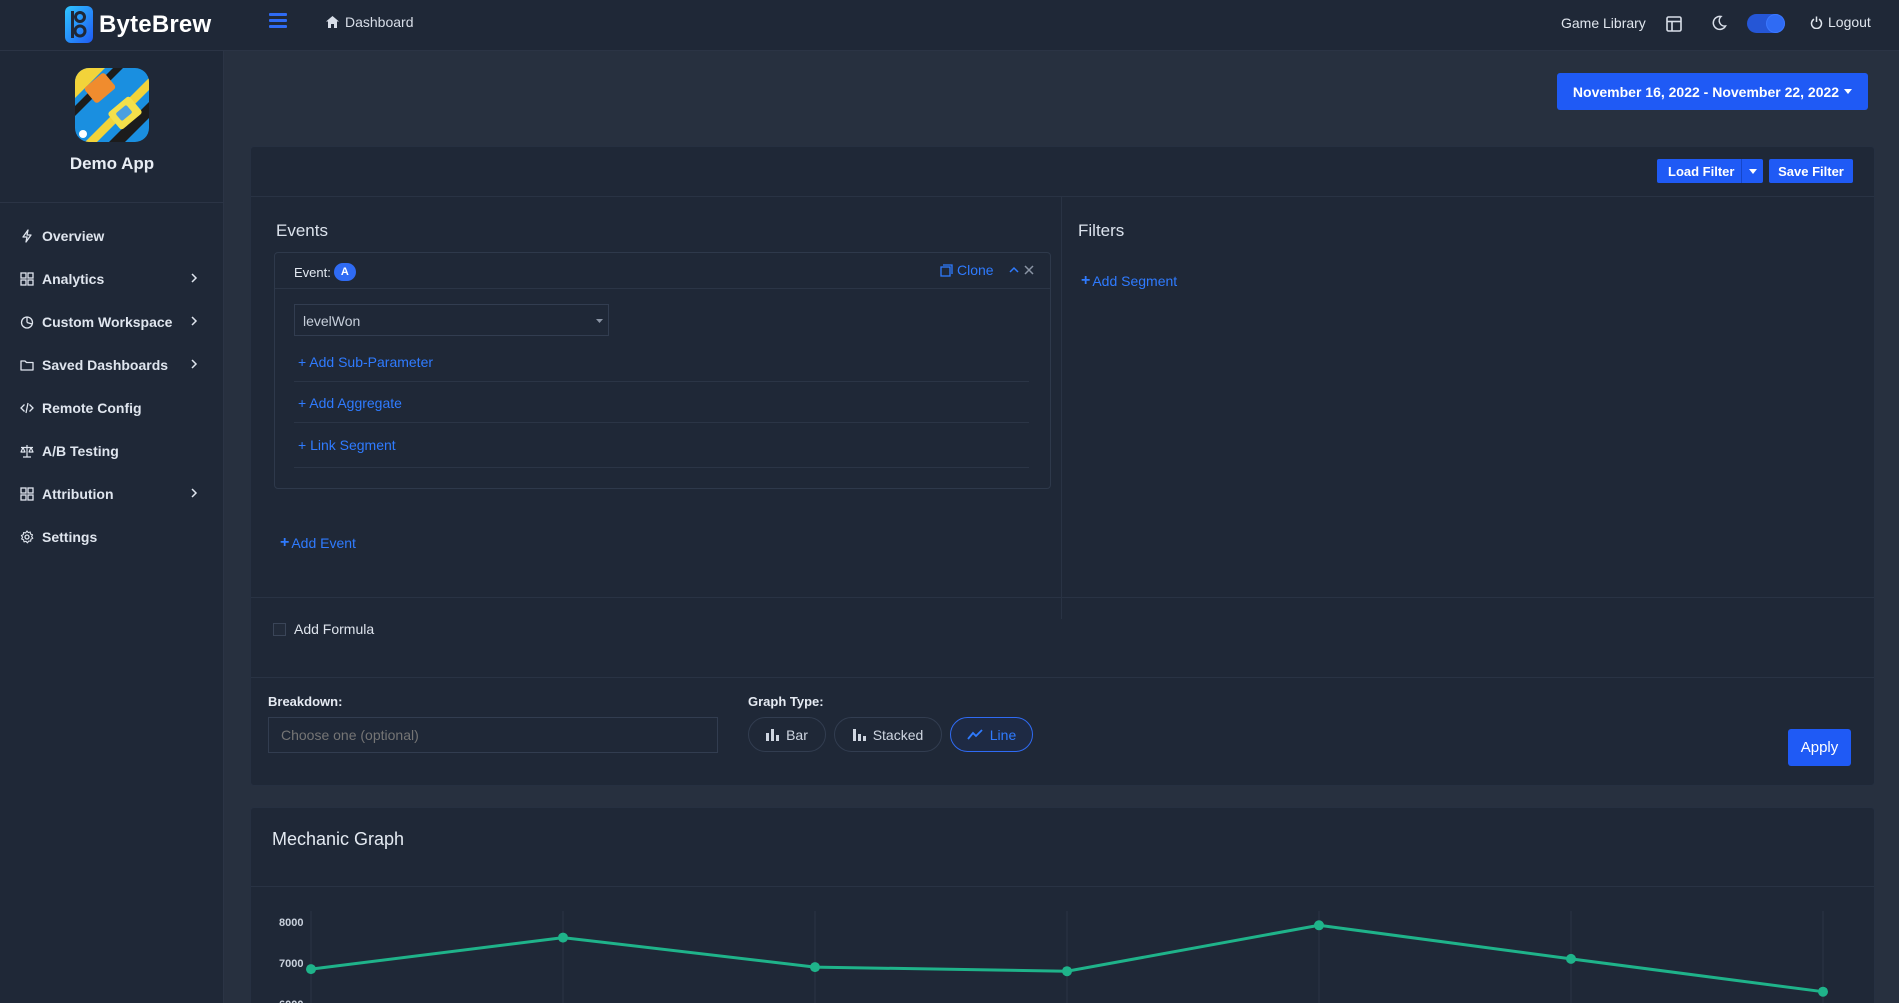 This screenshot has height=1003, width=1899. What do you see at coordinates (451, 320) in the screenshot?
I see `event-select: levelWon` at bounding box center [451, 320].